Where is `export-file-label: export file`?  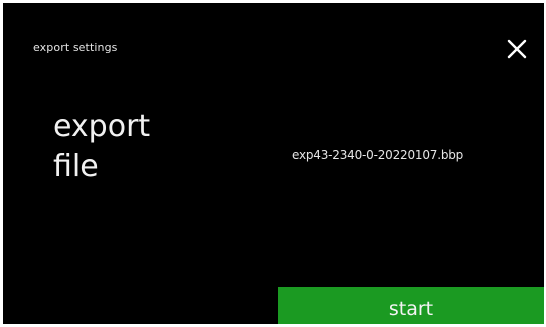
export-file-label: export file is located at coordinates (133, 147).